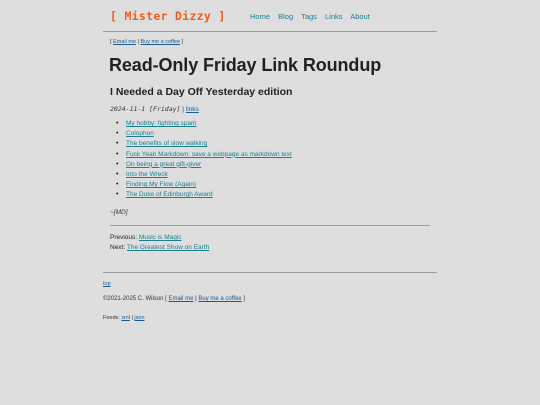  I want to click on link-item: The benefits of slow walking, so click(166, 143).